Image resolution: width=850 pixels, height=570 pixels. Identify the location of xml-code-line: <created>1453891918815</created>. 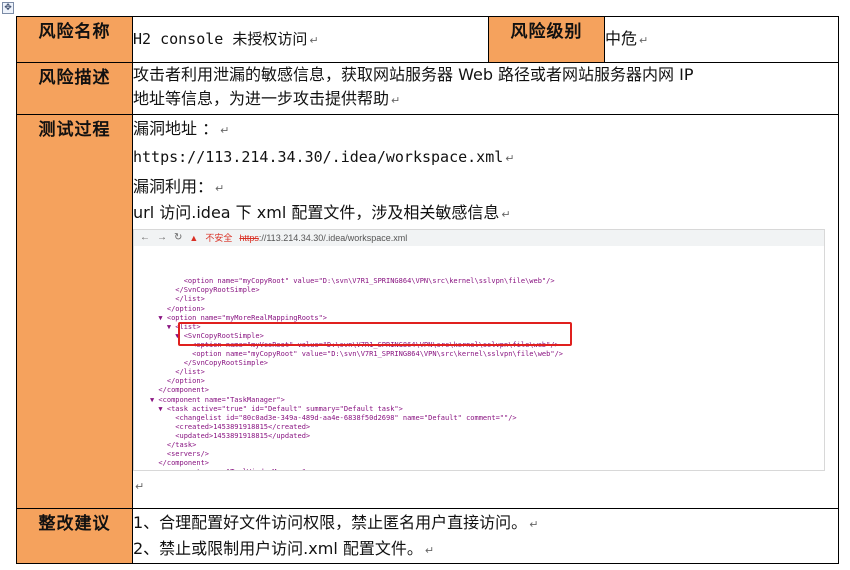
(230, 426).